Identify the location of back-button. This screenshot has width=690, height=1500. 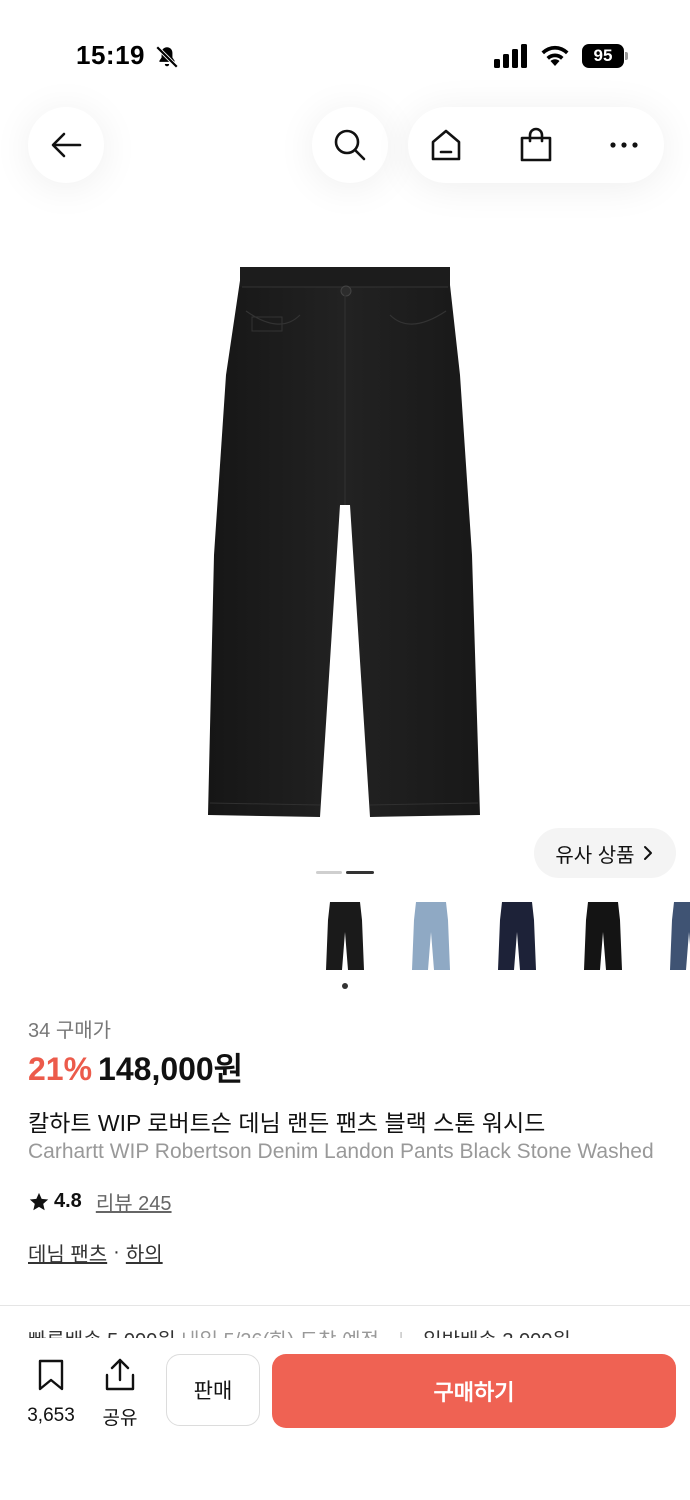
(66, 145).